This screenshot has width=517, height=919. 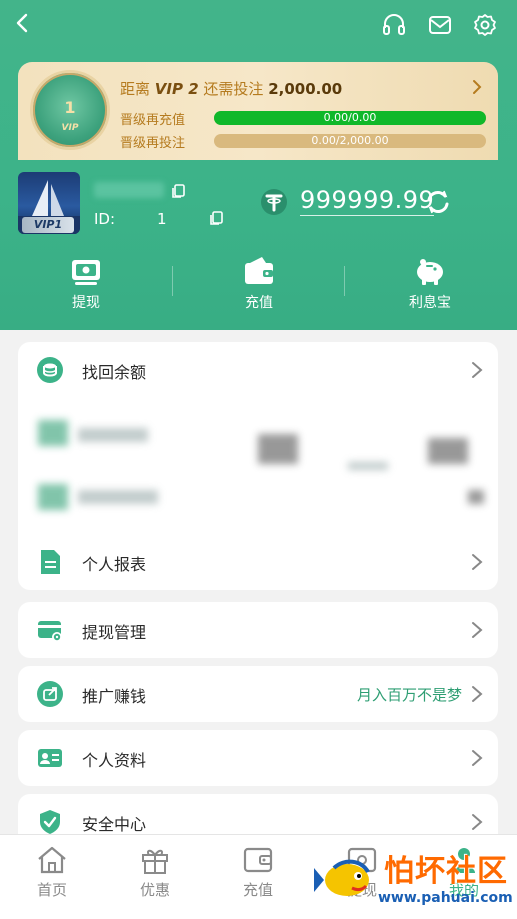 What do you see at coordinates (114, 824) in the screenshot?
I see `menu-security-label: 安全中心` at bounding box center [114, 824].